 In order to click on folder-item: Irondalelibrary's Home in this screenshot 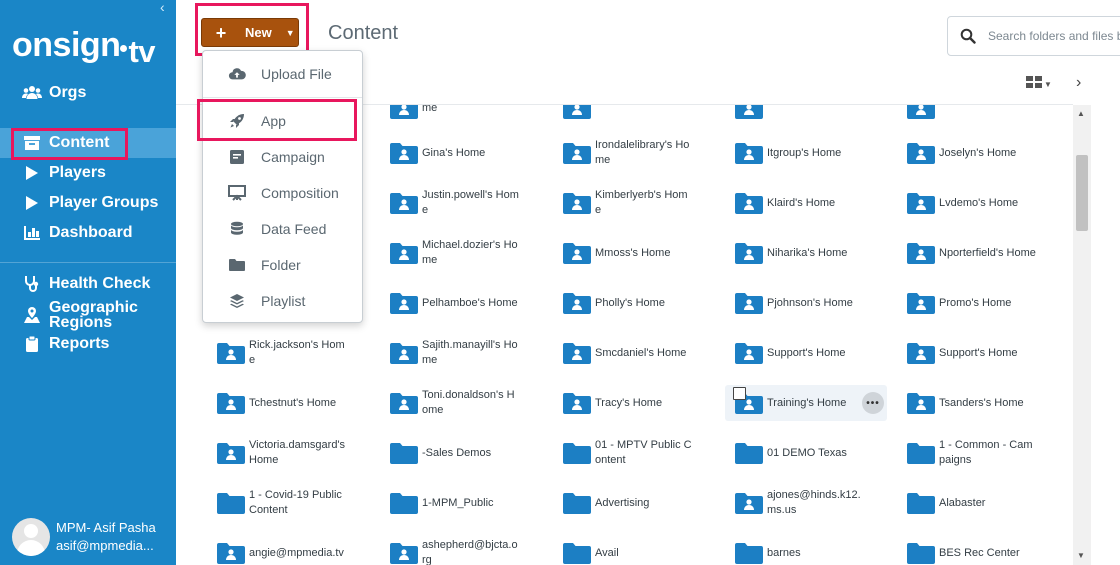, I will do `click(628, 153)`.